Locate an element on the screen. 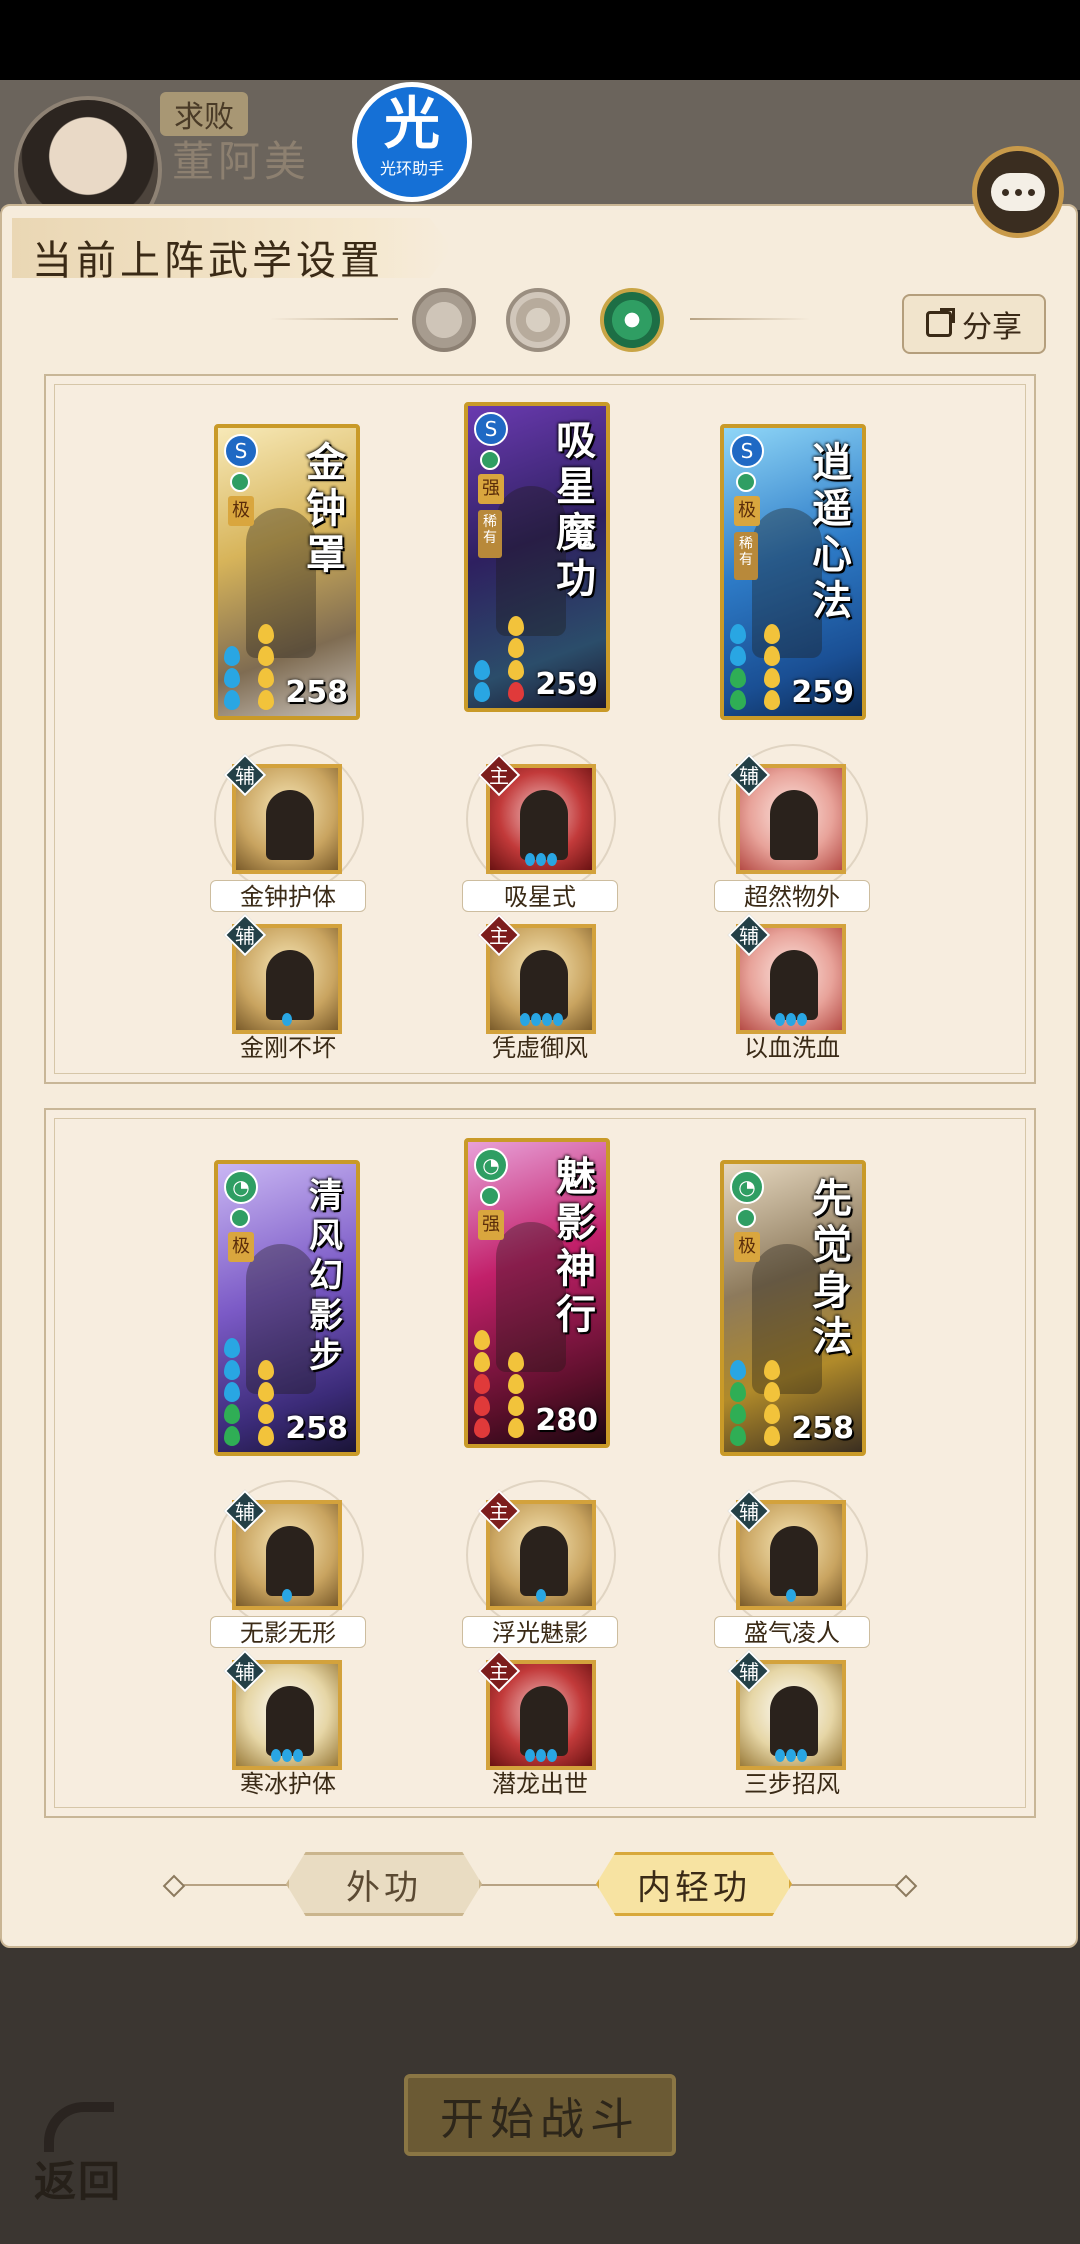 The image size is (1080, 2244). card-title: 魅影神行 is located at coordinates (576, 1245).